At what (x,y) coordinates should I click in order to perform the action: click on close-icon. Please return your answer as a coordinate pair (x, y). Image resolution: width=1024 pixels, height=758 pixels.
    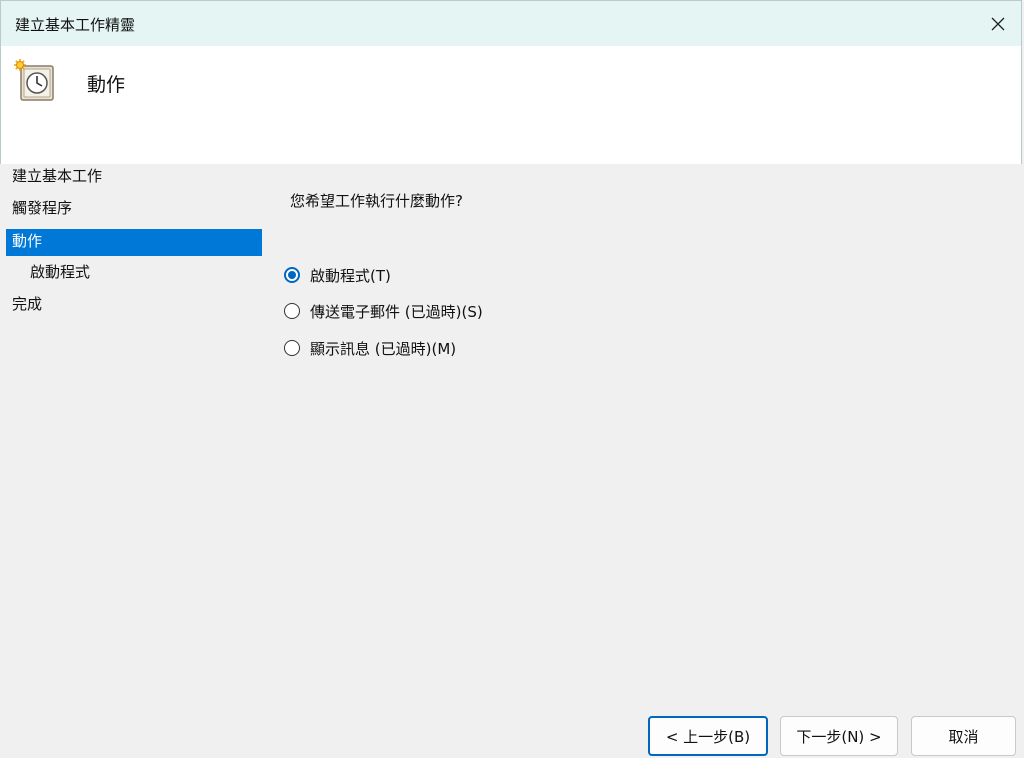
    Looking at the image, I should click on (998, 24).